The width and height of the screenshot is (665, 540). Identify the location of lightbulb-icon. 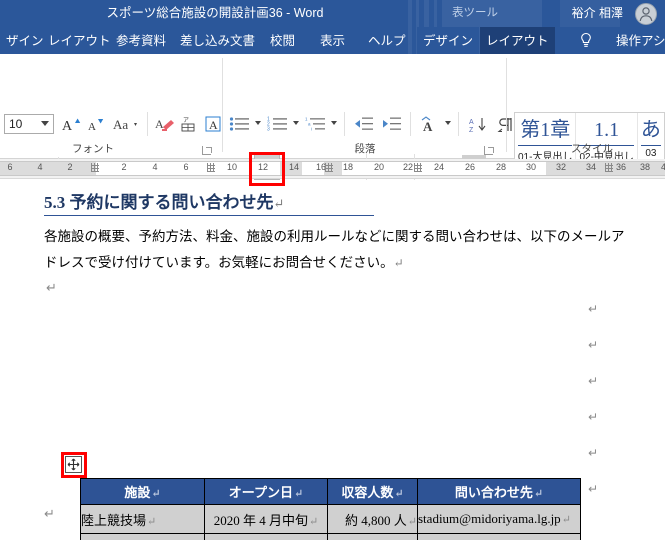
(586, 40).